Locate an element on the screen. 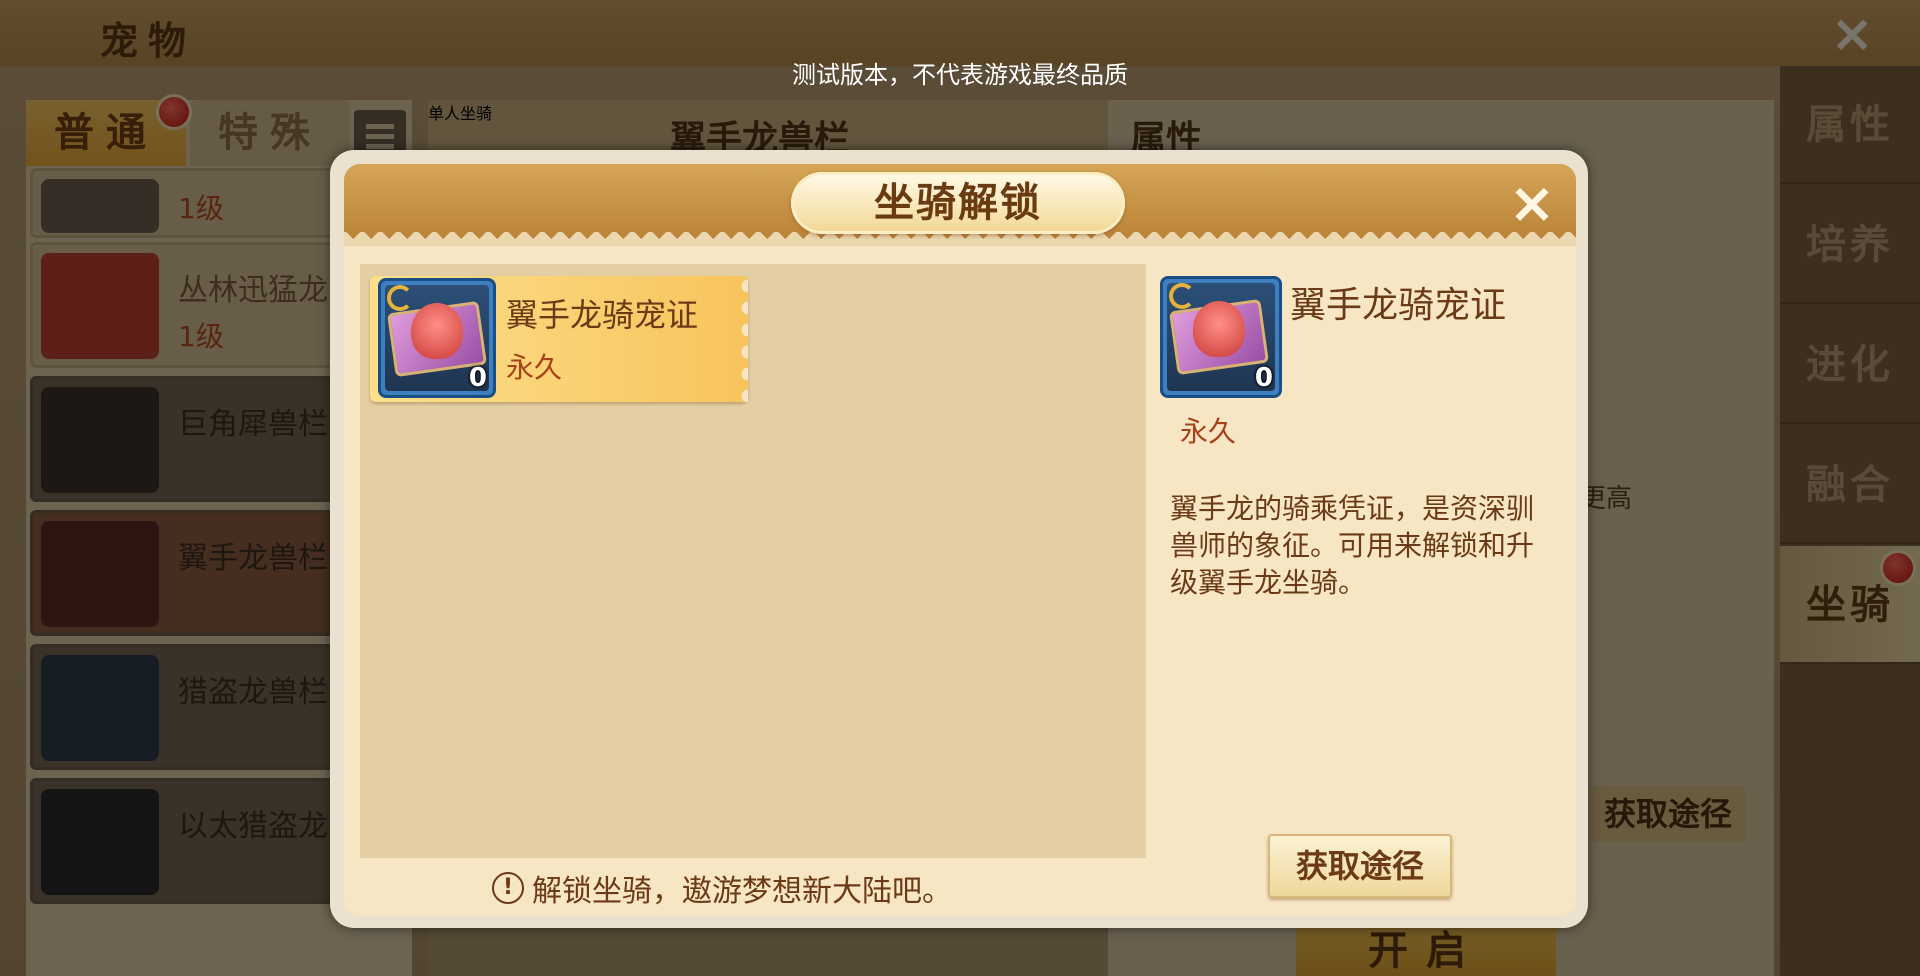 This screenshot has height=976, width=1920. item-icon: 0 is located at coordinates (437, 338).